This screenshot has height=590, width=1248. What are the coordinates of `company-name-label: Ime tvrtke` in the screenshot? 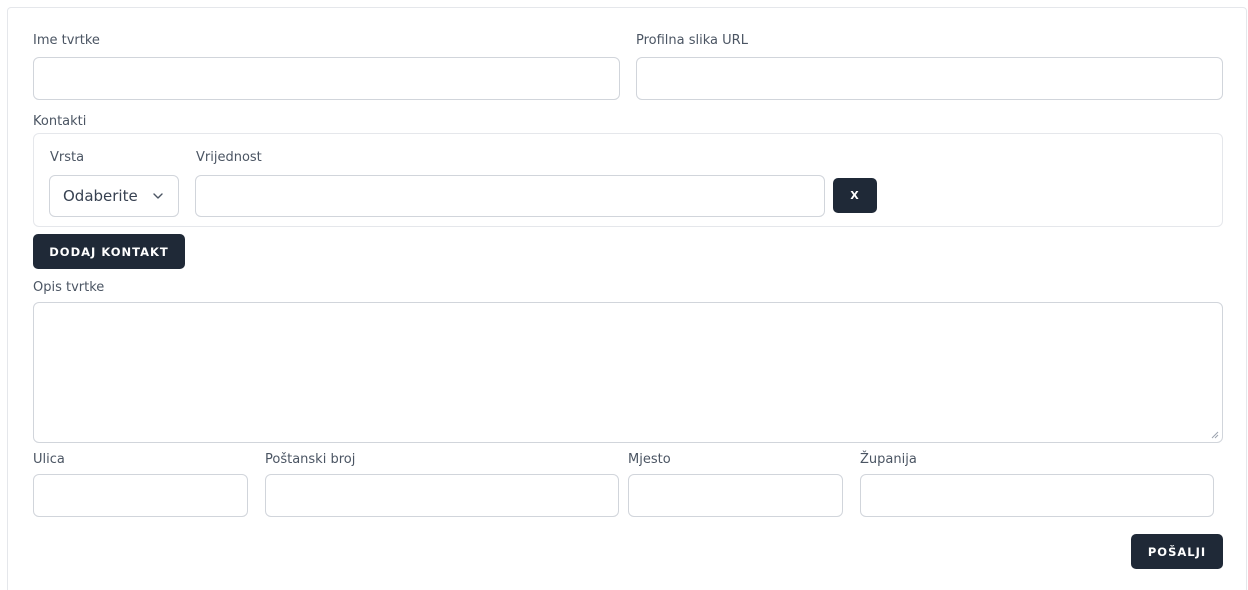 It's located at (66, 40).